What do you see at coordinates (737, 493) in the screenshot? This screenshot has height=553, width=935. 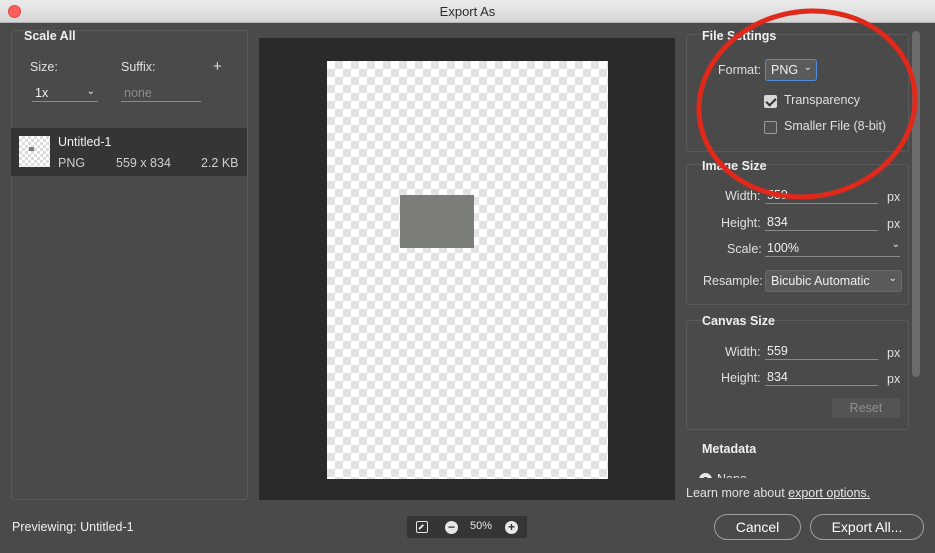 I see `learn-more-prefix: Learn more about` at bounding box center [737, 493].